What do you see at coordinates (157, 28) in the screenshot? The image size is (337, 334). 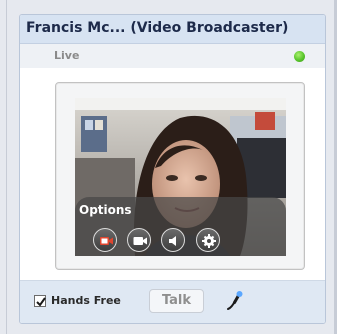 I see `panel-title: Francis Mc... (Video Broadcaster)` at bounding box center [157, 28].